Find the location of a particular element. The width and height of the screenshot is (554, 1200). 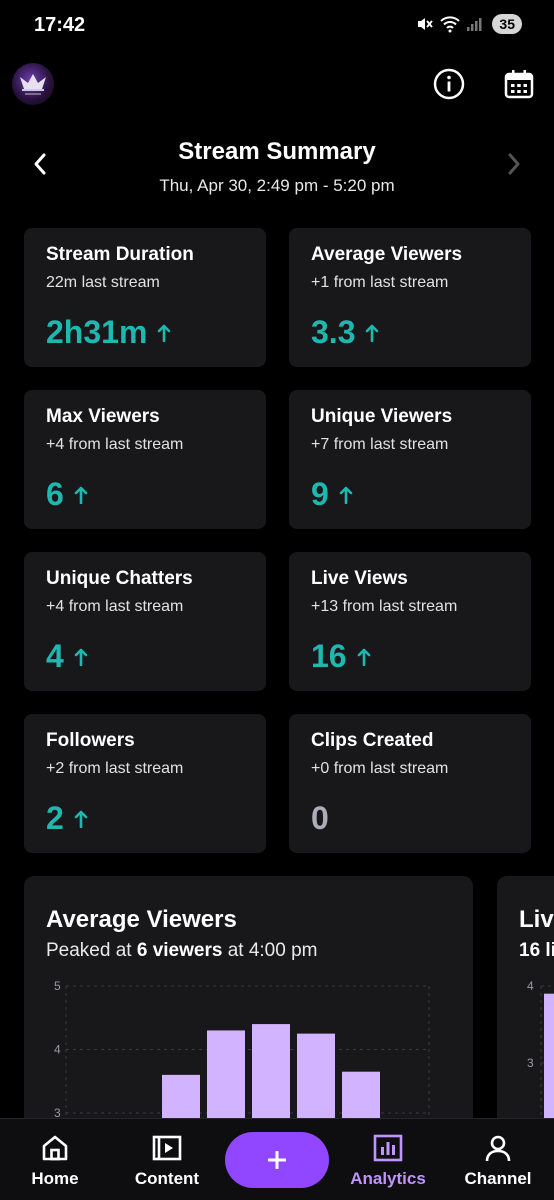

stat-comparison: +2 from last stream is located at coordinates (115, 768).